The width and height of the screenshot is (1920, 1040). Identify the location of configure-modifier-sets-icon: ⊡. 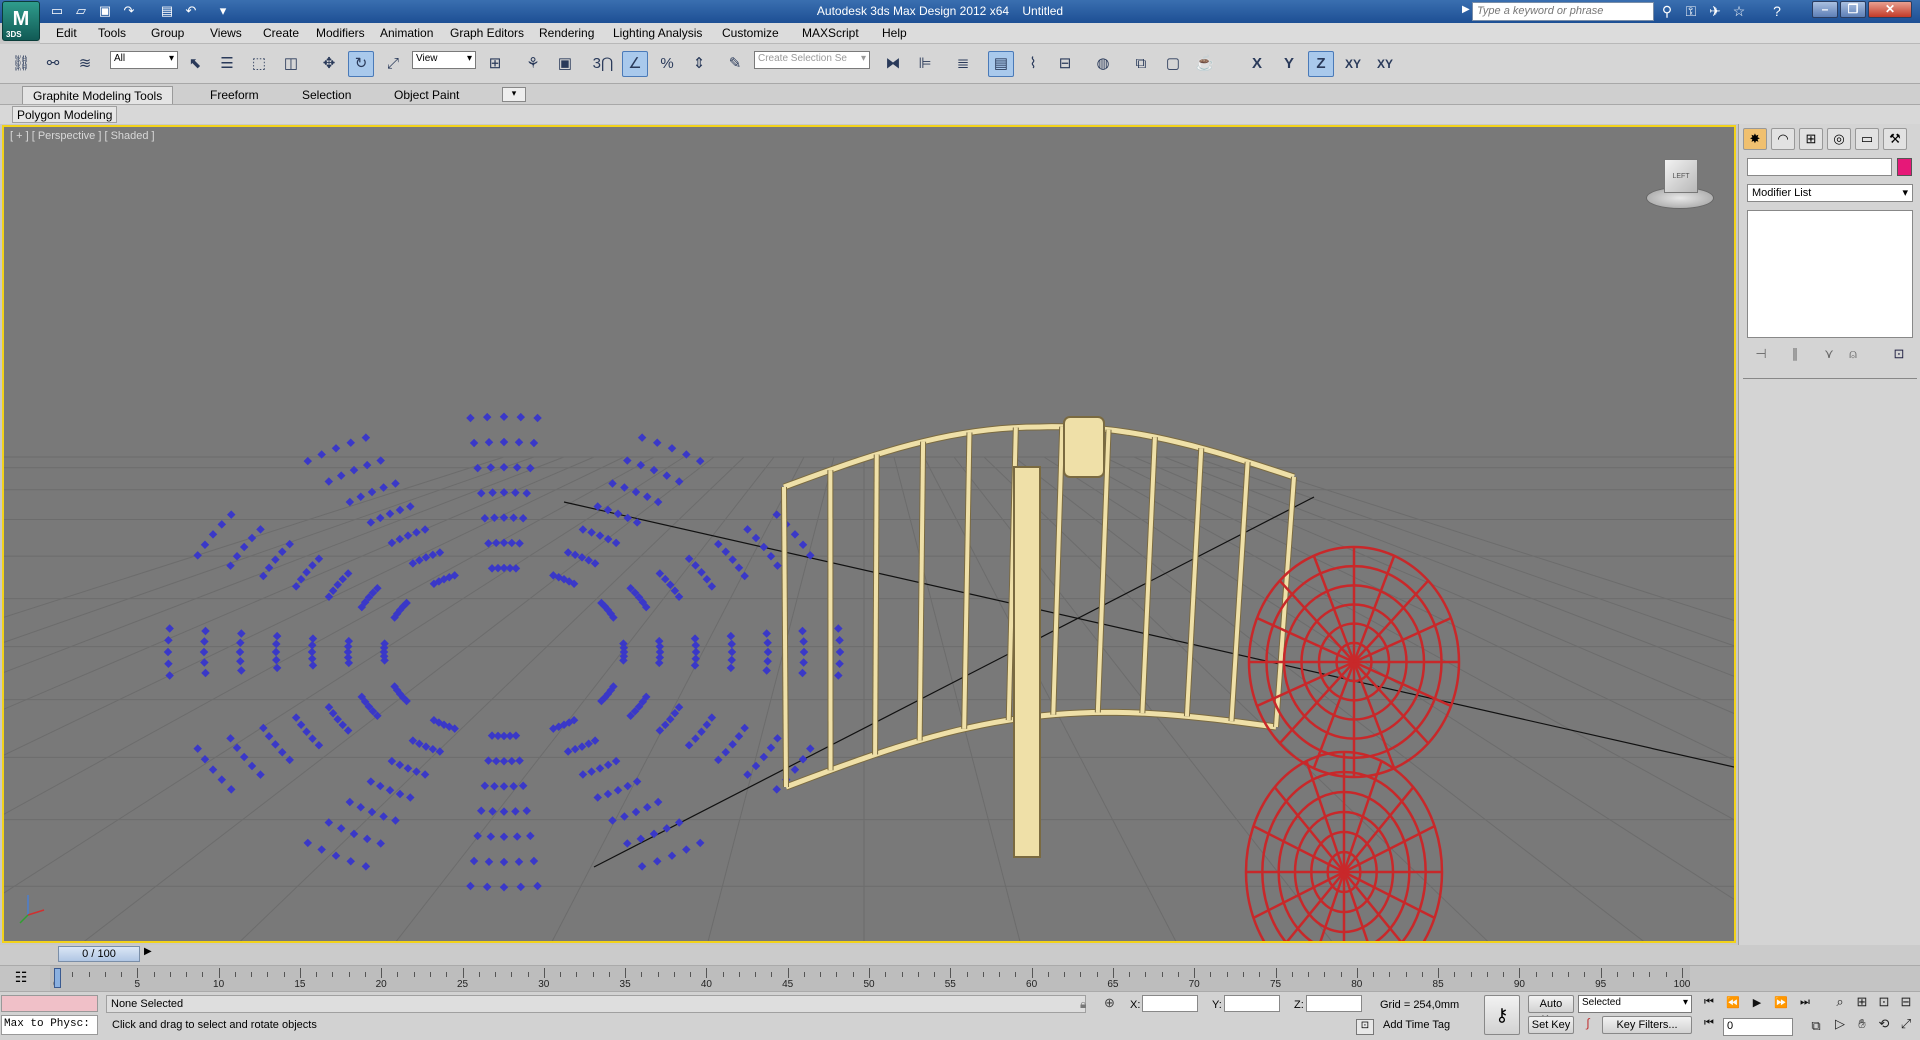
(1899, 355).